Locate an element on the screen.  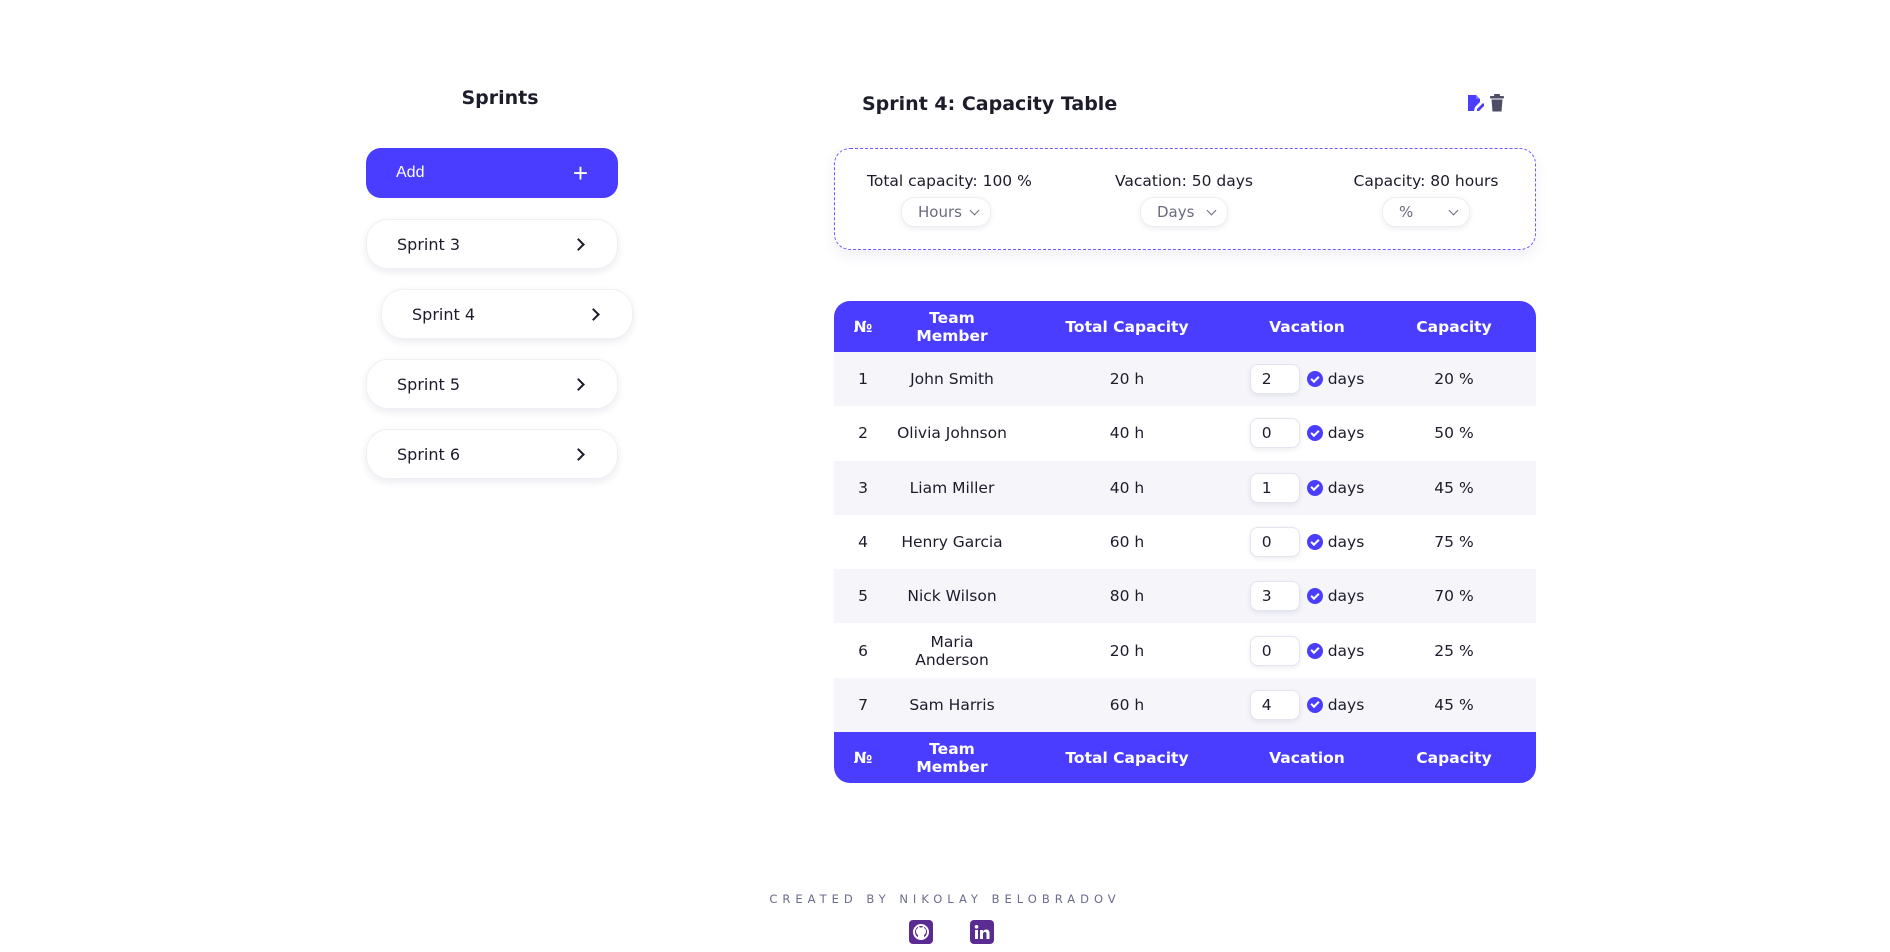
sprint-item-label: Sprint 6 is located at coordinates (429, 454).